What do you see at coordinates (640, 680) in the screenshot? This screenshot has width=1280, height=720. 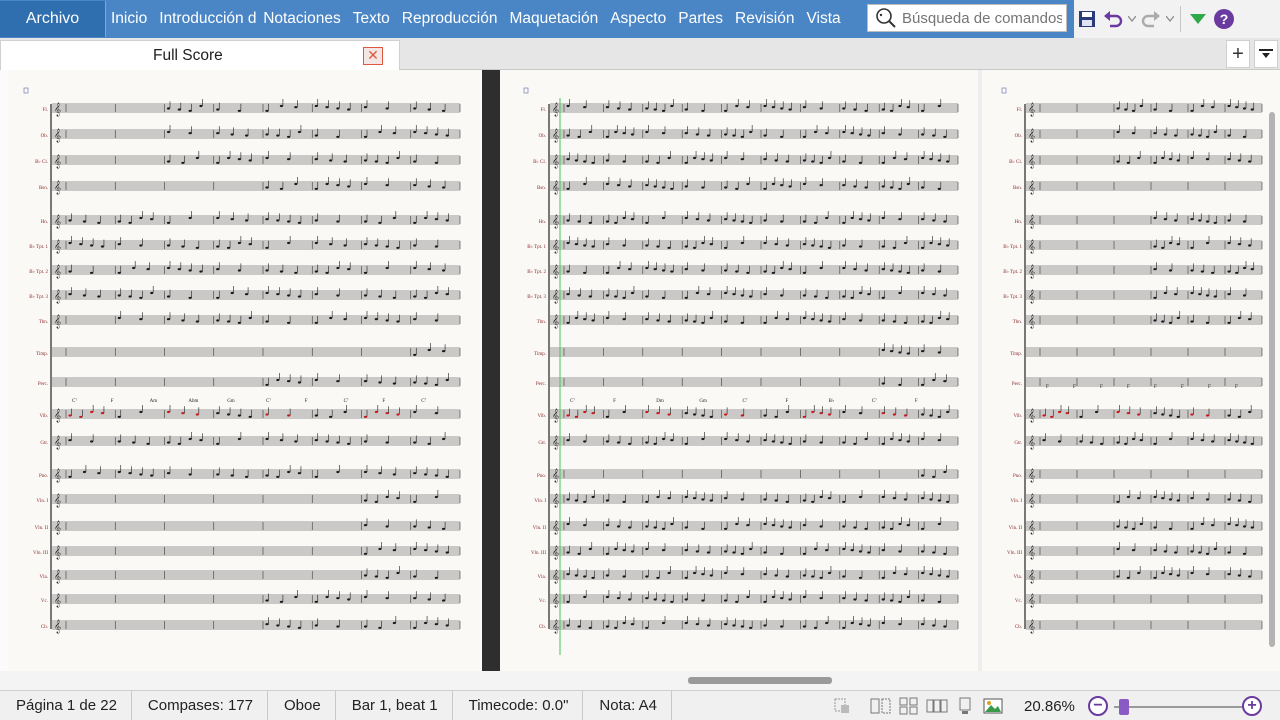 I see `horizontal-scrollbar` at bounding box center [640, 680].